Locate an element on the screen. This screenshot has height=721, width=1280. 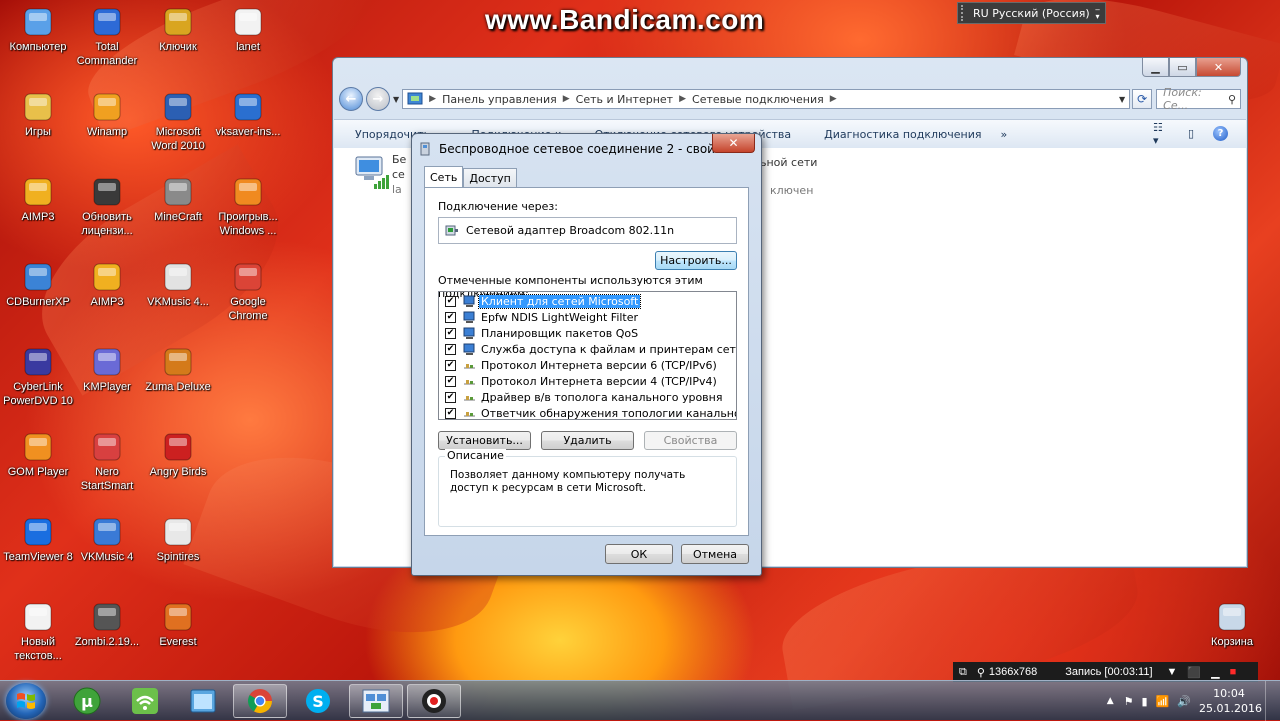
tab-sharing: Доступ is located at coordinates (490, 177).